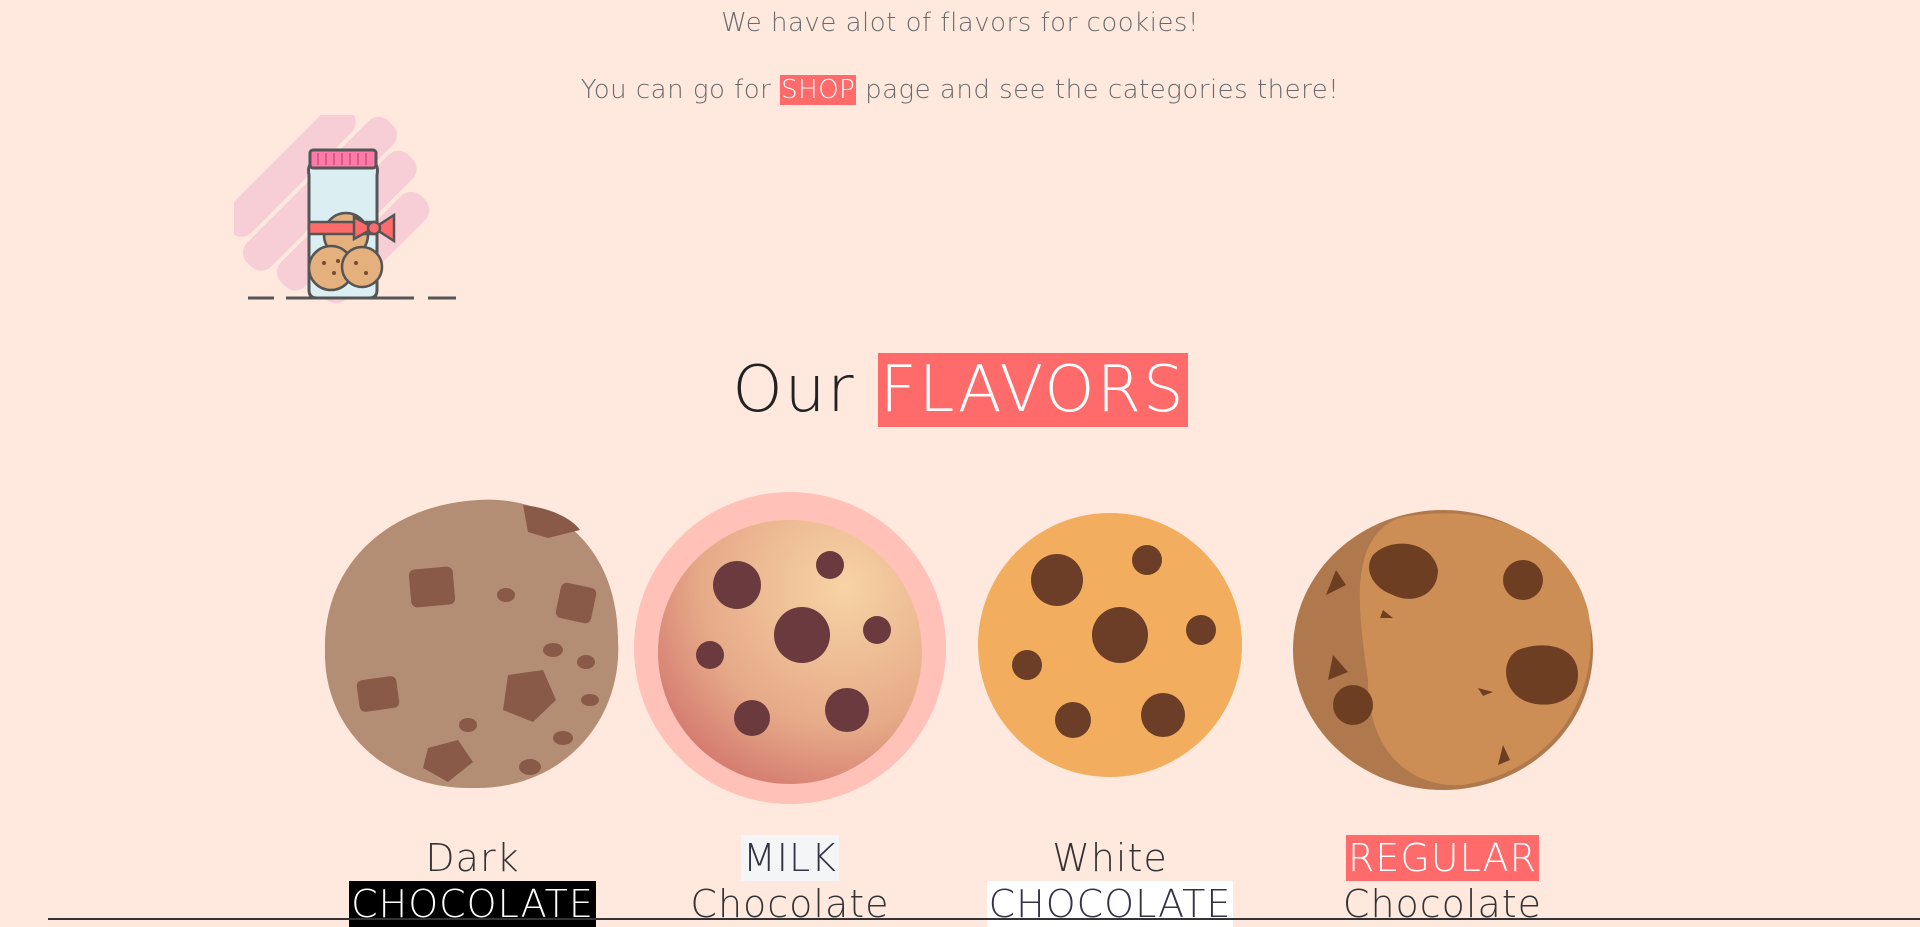  What do you see at coordinates (805, 390) in the screenshot?
I see `heading-plain: Our` at bounding box center [805, 390].